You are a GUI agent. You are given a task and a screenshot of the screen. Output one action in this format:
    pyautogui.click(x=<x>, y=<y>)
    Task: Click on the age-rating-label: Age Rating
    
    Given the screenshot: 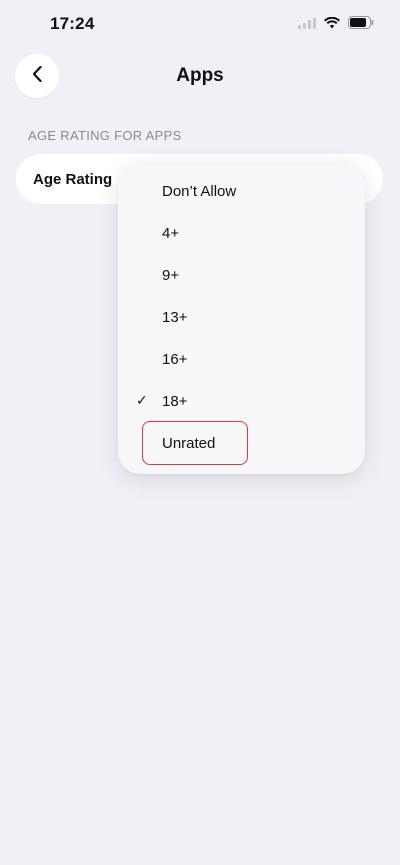 What is the action you would take?
    pyautogui.click(x=73, y=179)
    